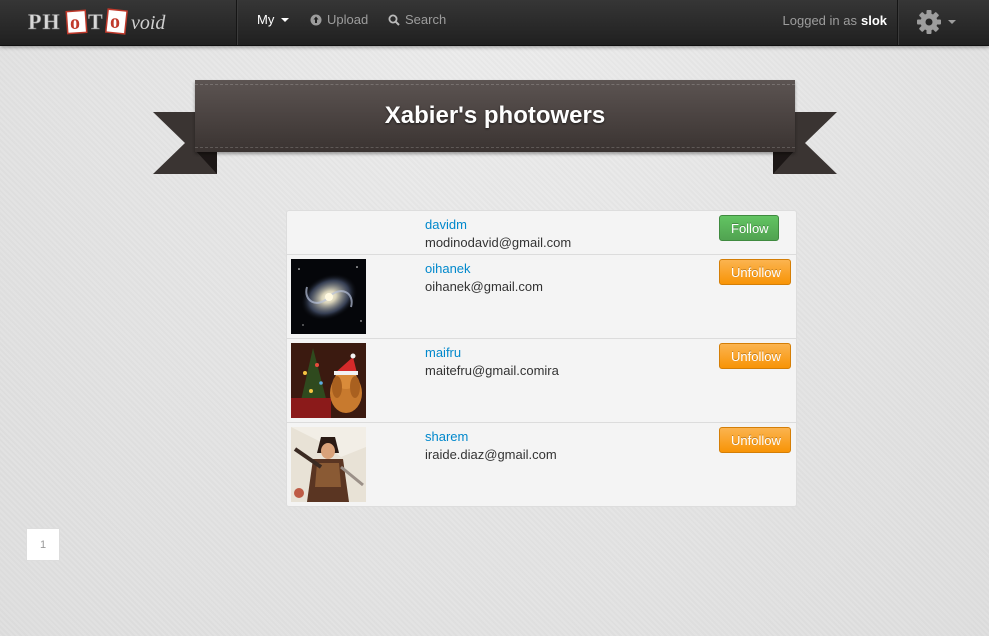 Image resolution: width=989 pixels, height=636 pixels. I want to click on svg-text: T, so click(95, 21).